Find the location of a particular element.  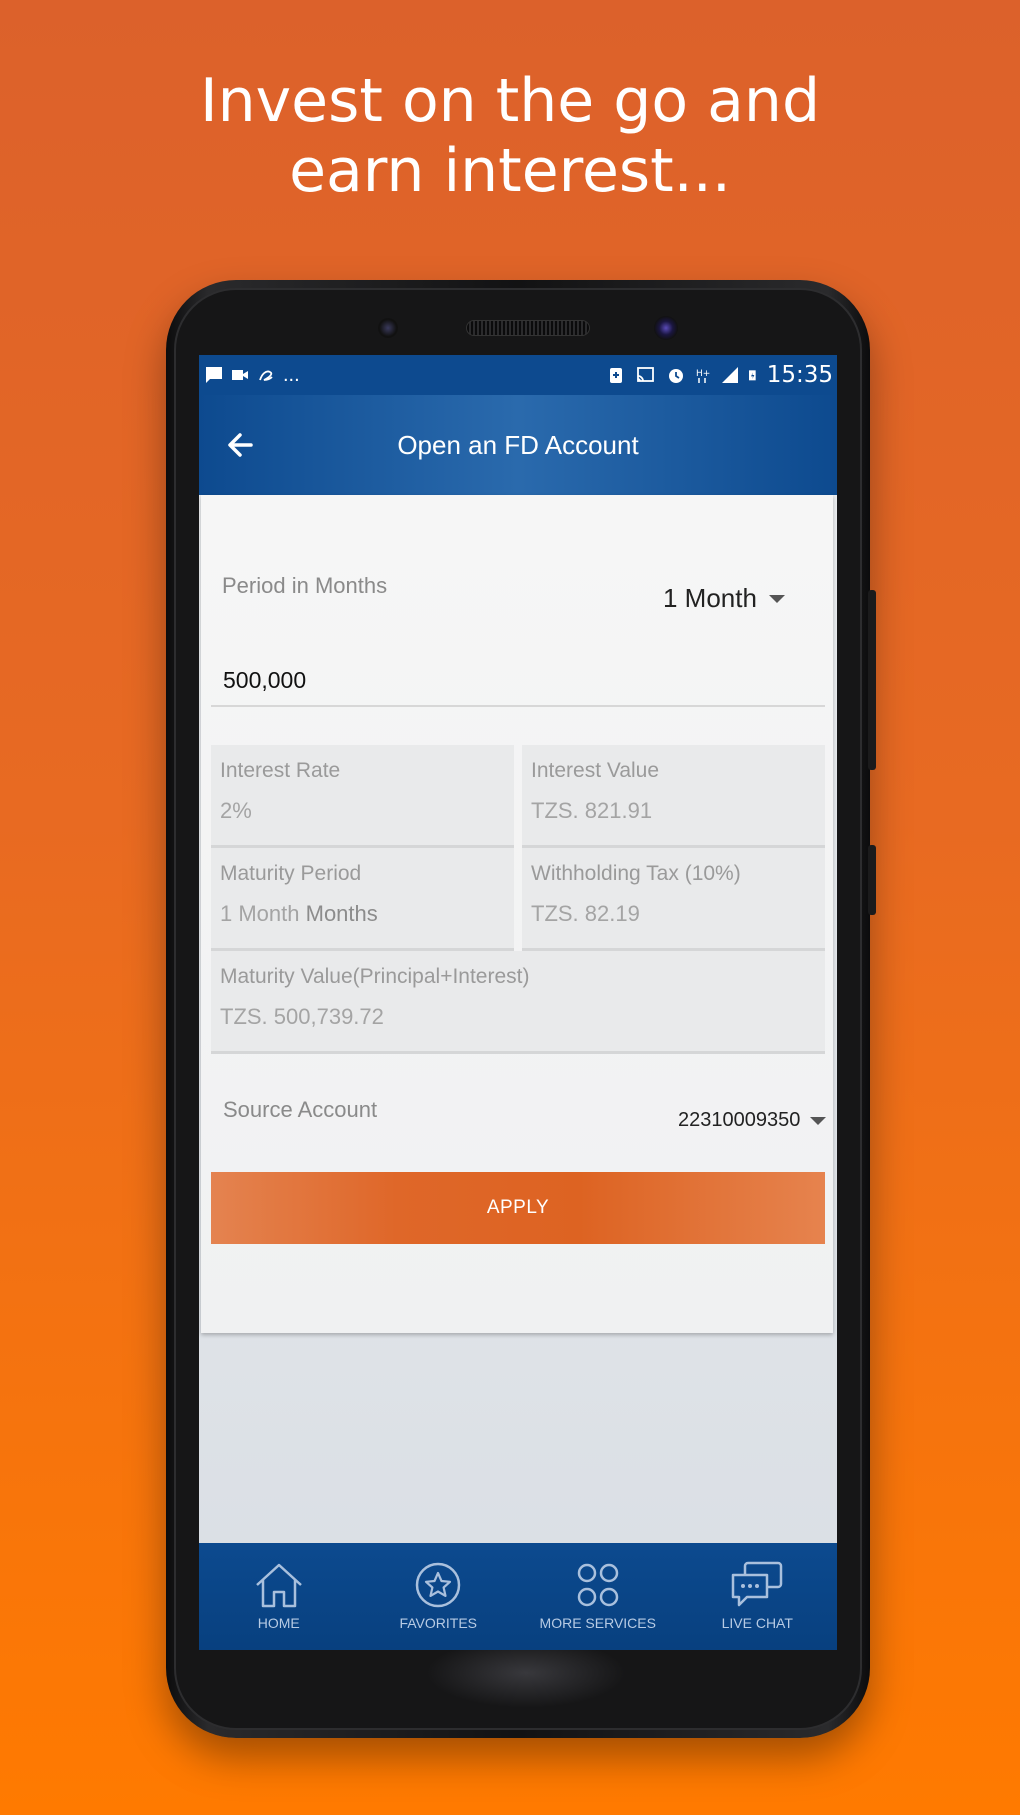

withholding-tax-value: TZS. 82.19 is located at coordinates (585, 913).